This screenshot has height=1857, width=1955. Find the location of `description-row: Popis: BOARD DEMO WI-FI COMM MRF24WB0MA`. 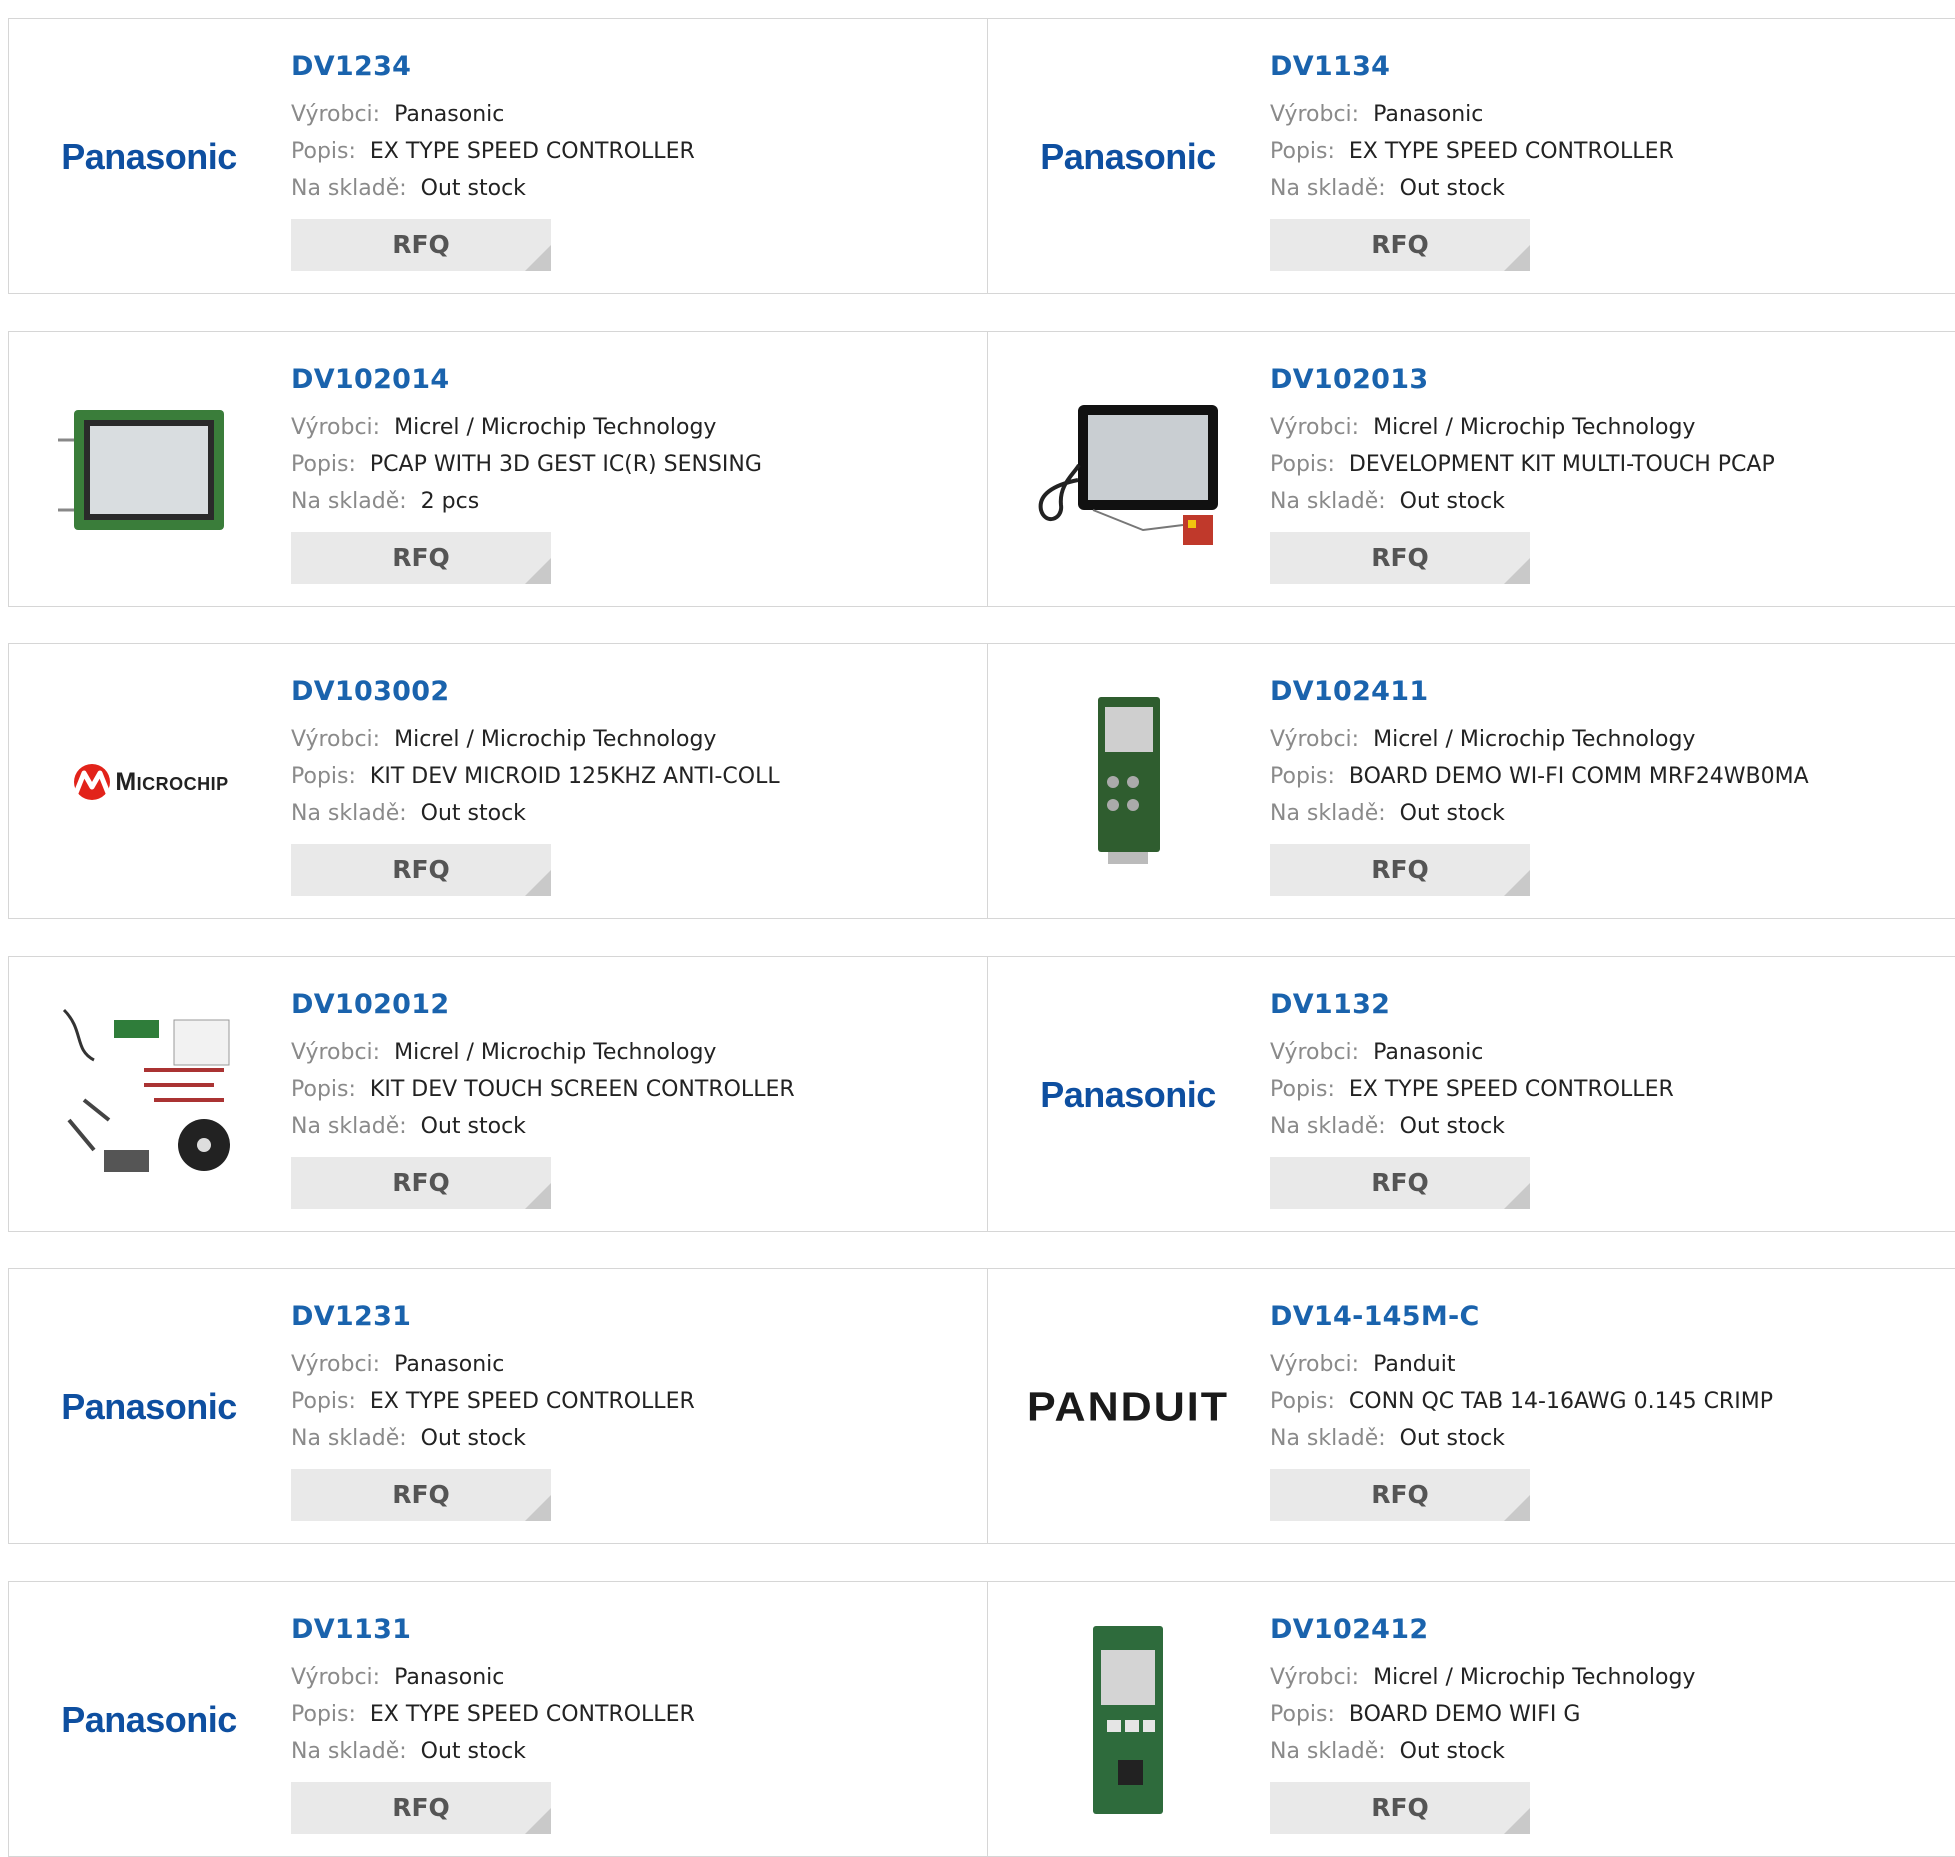

description-row: Popis: BOARD DEMO WI-FI COMM MRF24WB0MA is located at coordinates (1610, 776).